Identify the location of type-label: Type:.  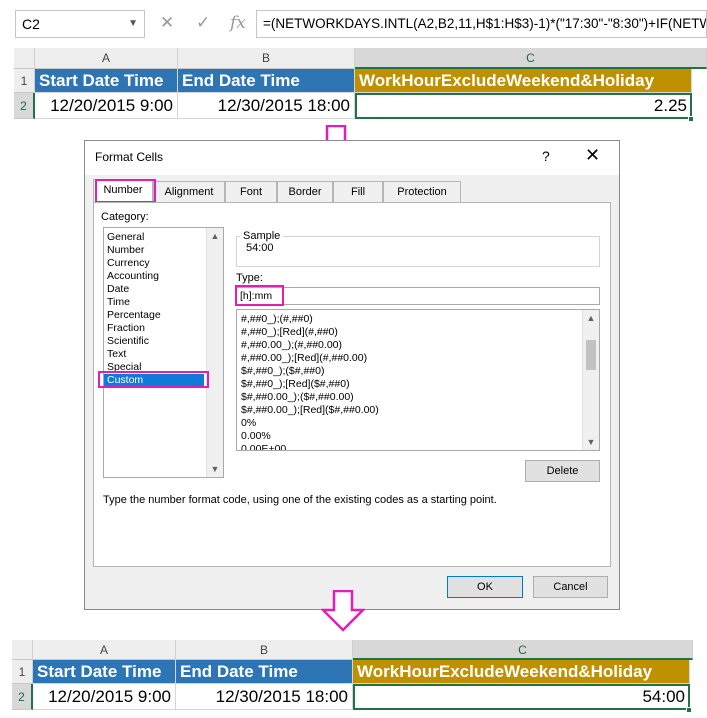
(249, 278).